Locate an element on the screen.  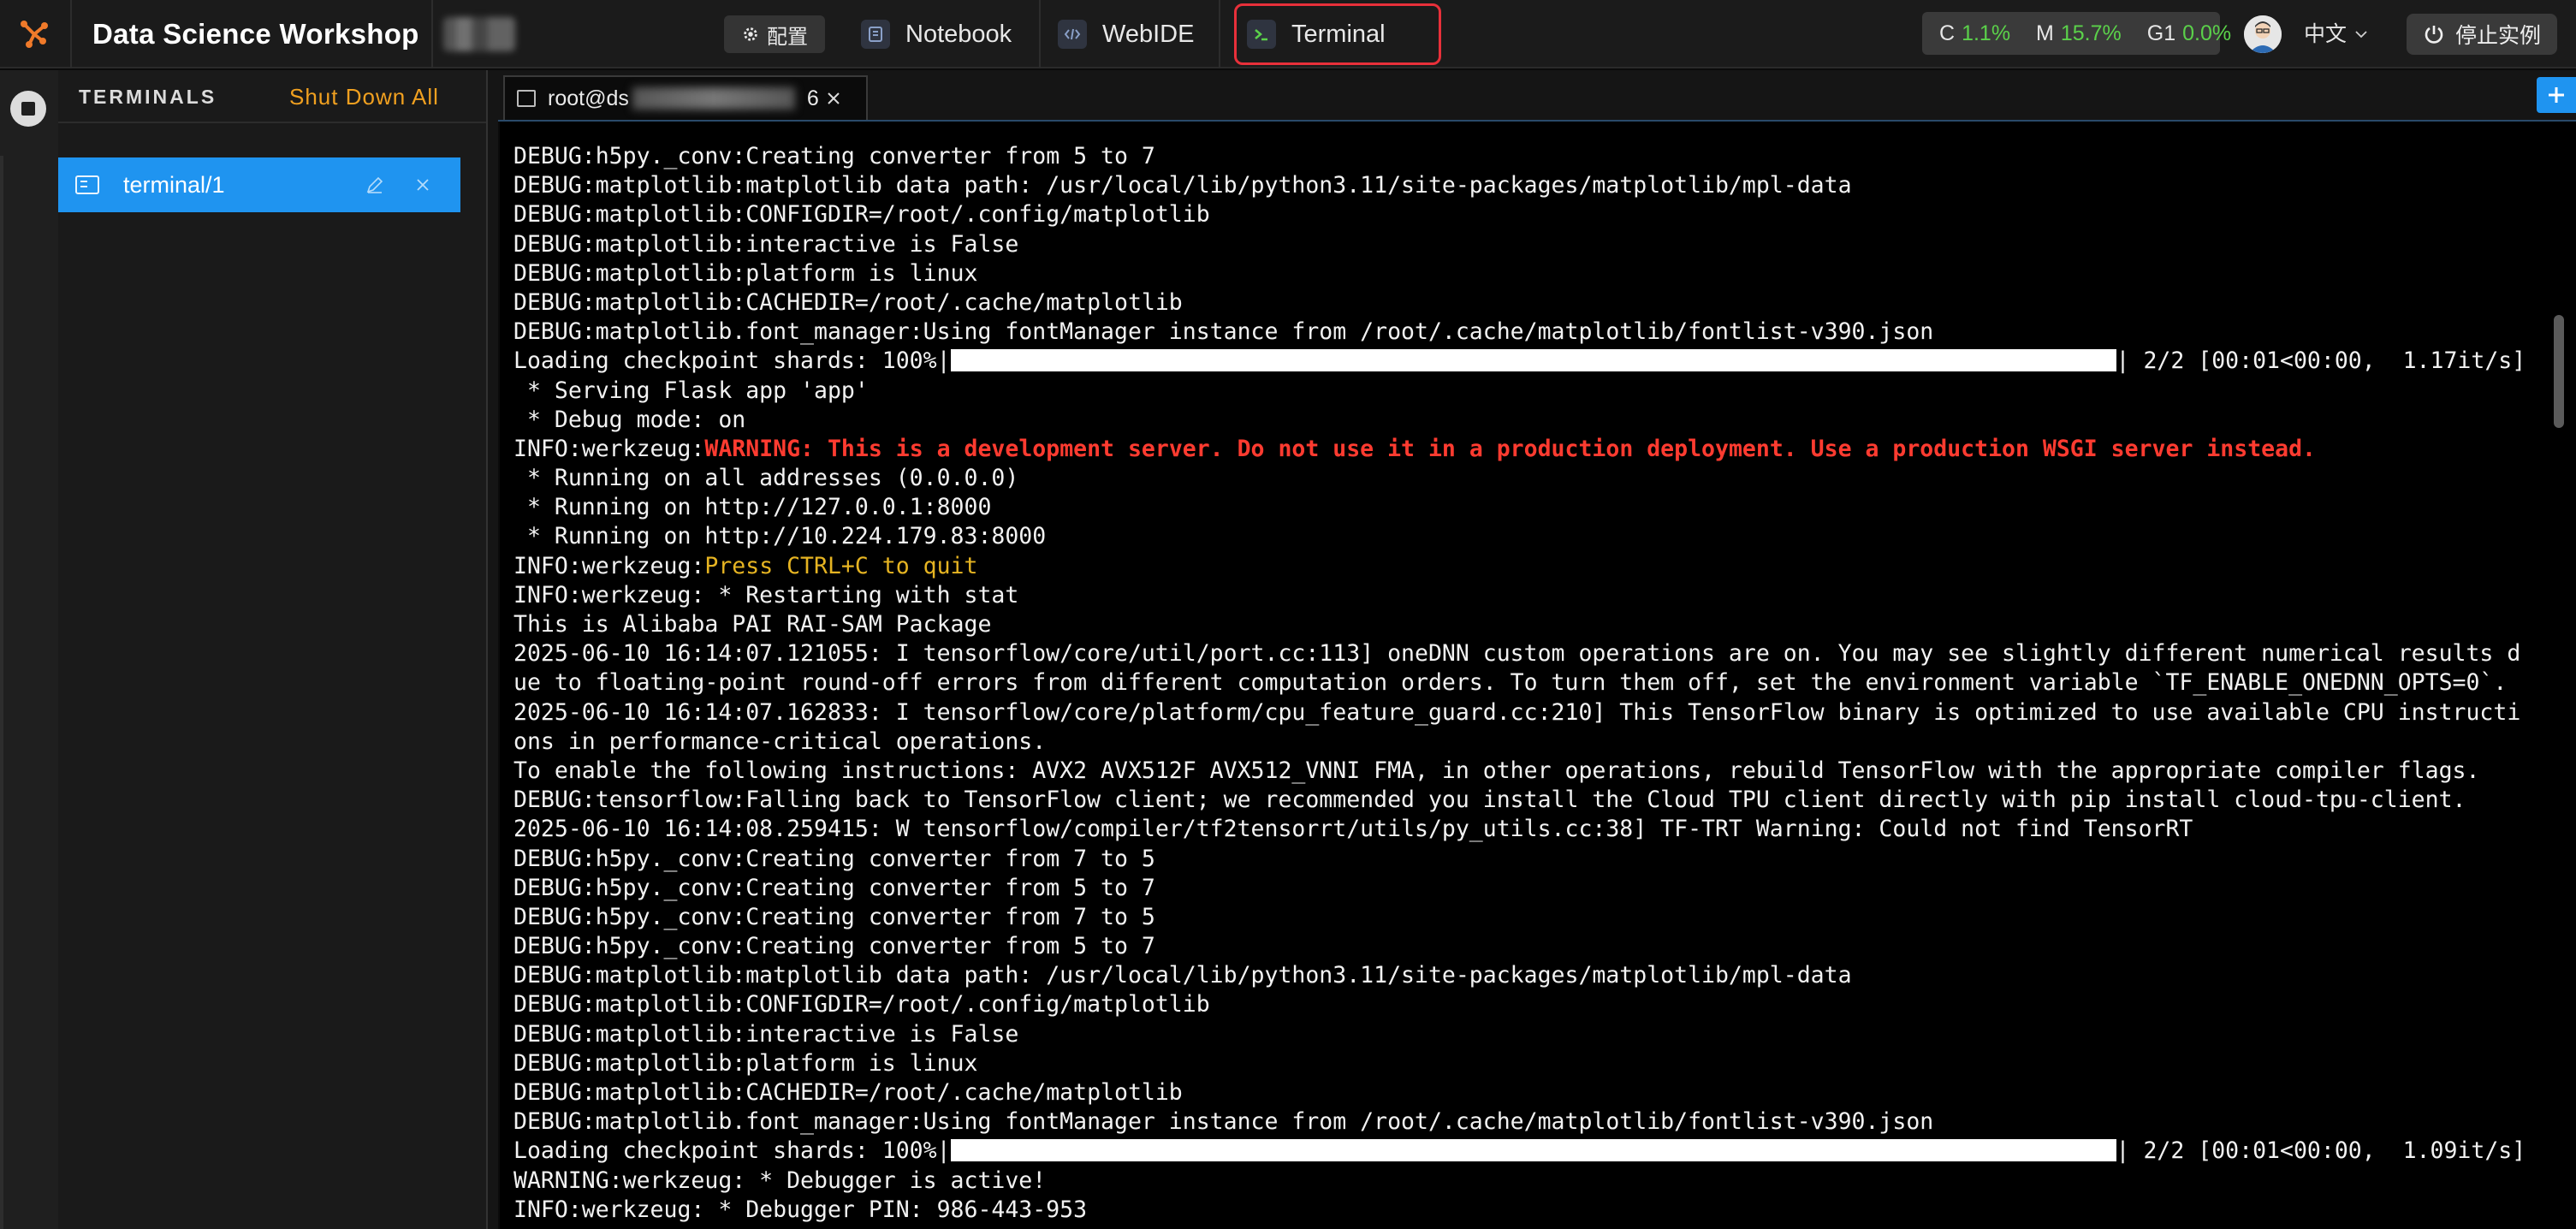
terminal-line-text: This is Alibaba PAI RAI-SAM Package is located at coordinates (752, 624).